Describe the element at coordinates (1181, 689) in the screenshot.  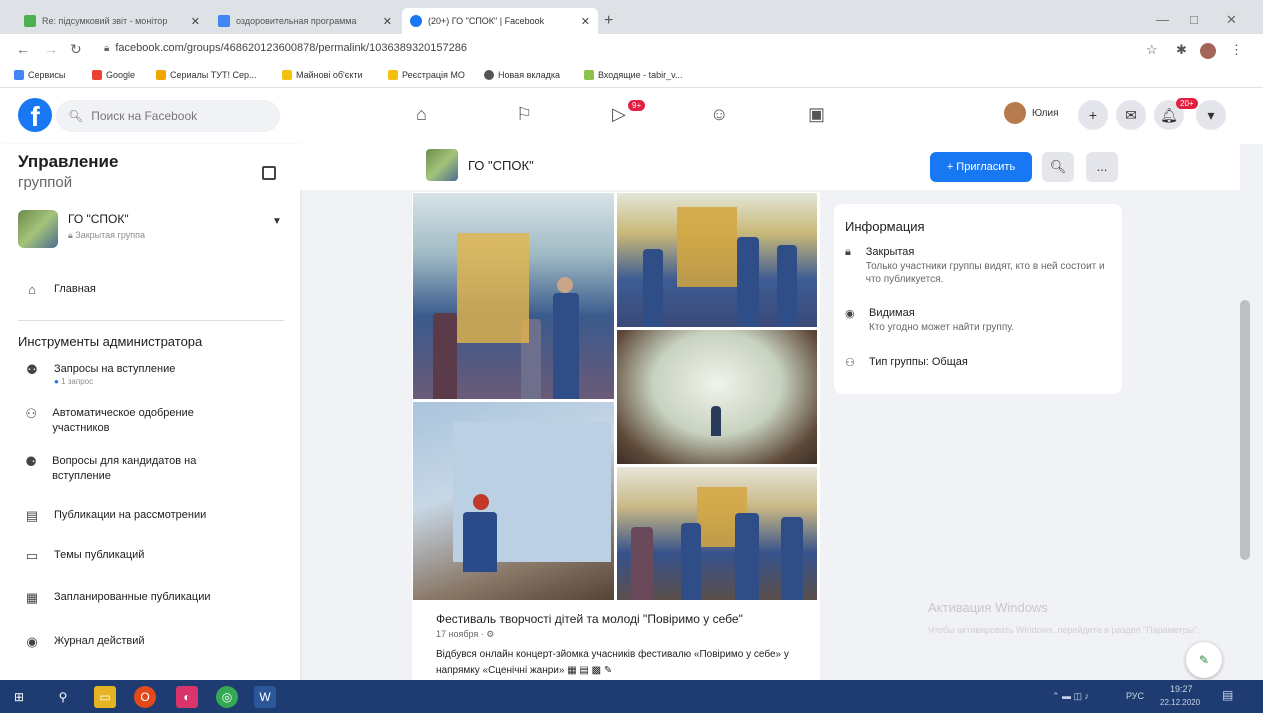
I see `clock-time: 19:27` at that location.